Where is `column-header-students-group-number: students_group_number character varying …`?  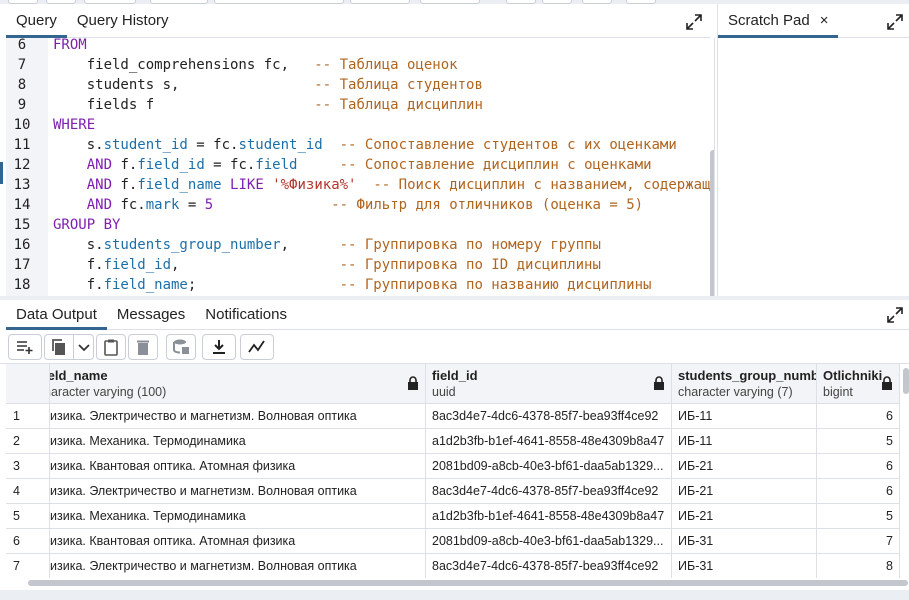 column-header-students-group-number: students_group_number character varying … is located at coordinates (744, 384).